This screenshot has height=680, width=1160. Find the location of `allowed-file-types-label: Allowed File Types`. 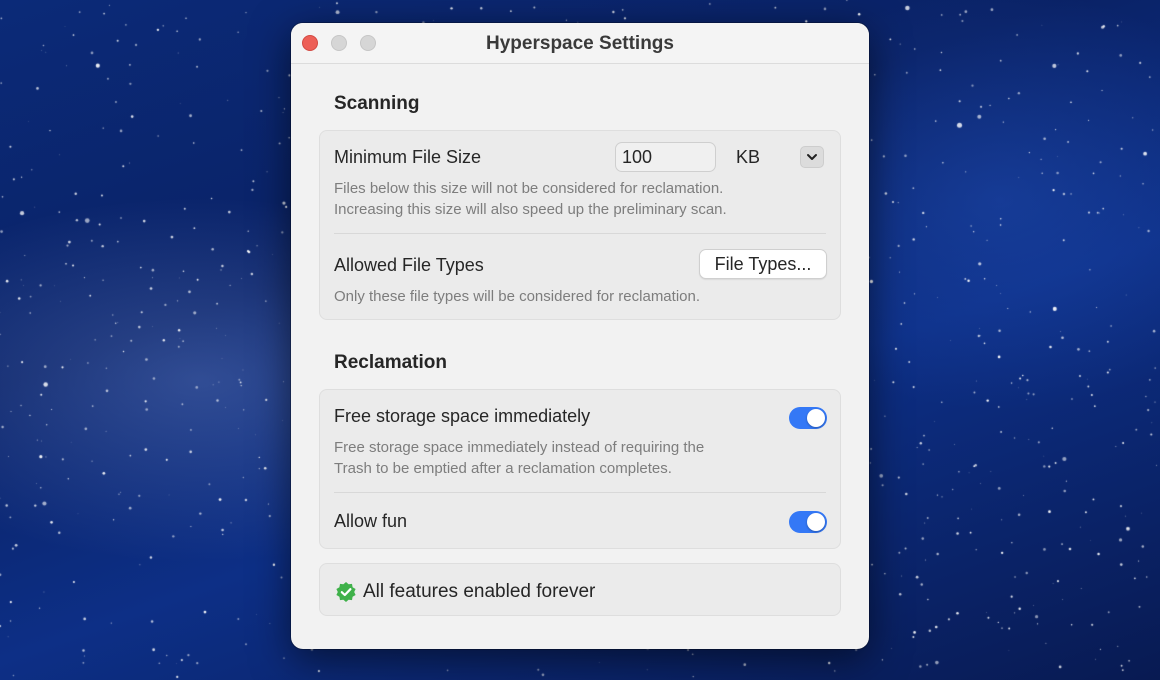

allowed-file-types-label: Allowed File Types is located at coordinates (409, 265).